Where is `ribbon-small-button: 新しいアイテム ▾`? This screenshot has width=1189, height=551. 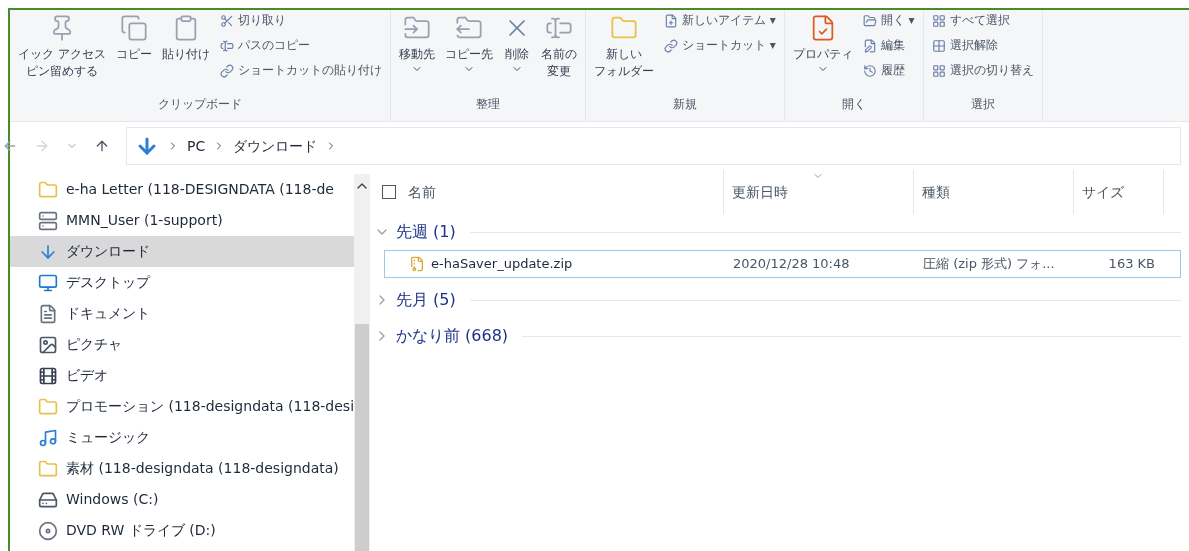
ribbon-small-button: 新しいアイテム ▾ is located at coordinates (719, 20).